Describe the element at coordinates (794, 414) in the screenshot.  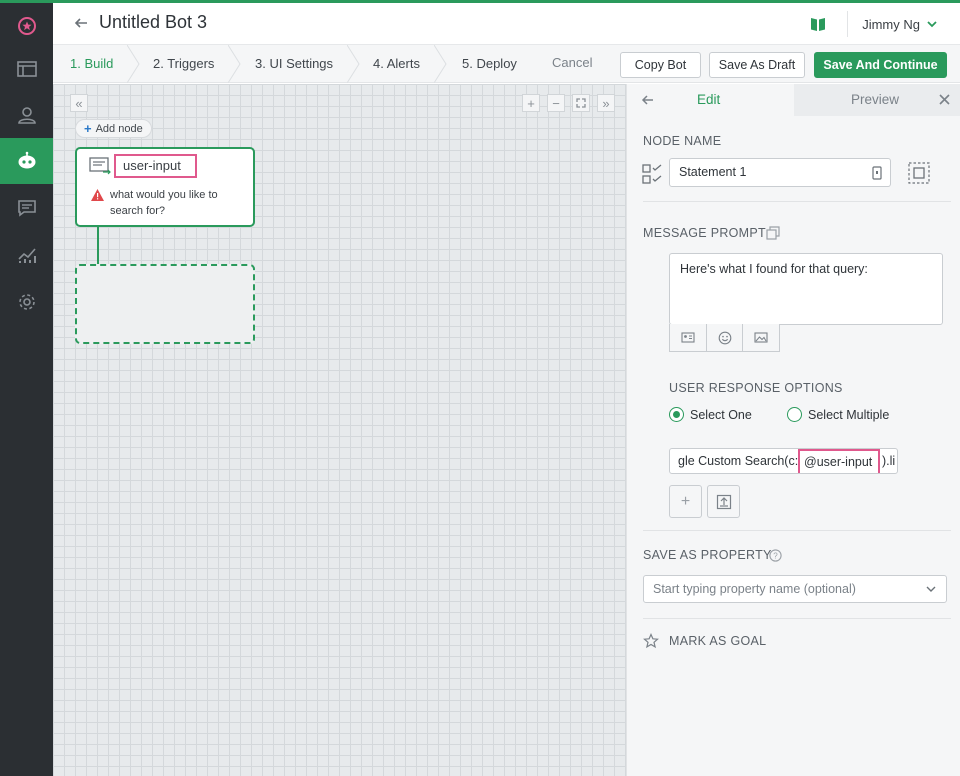
I see `radio-button-unchecked` at that location.